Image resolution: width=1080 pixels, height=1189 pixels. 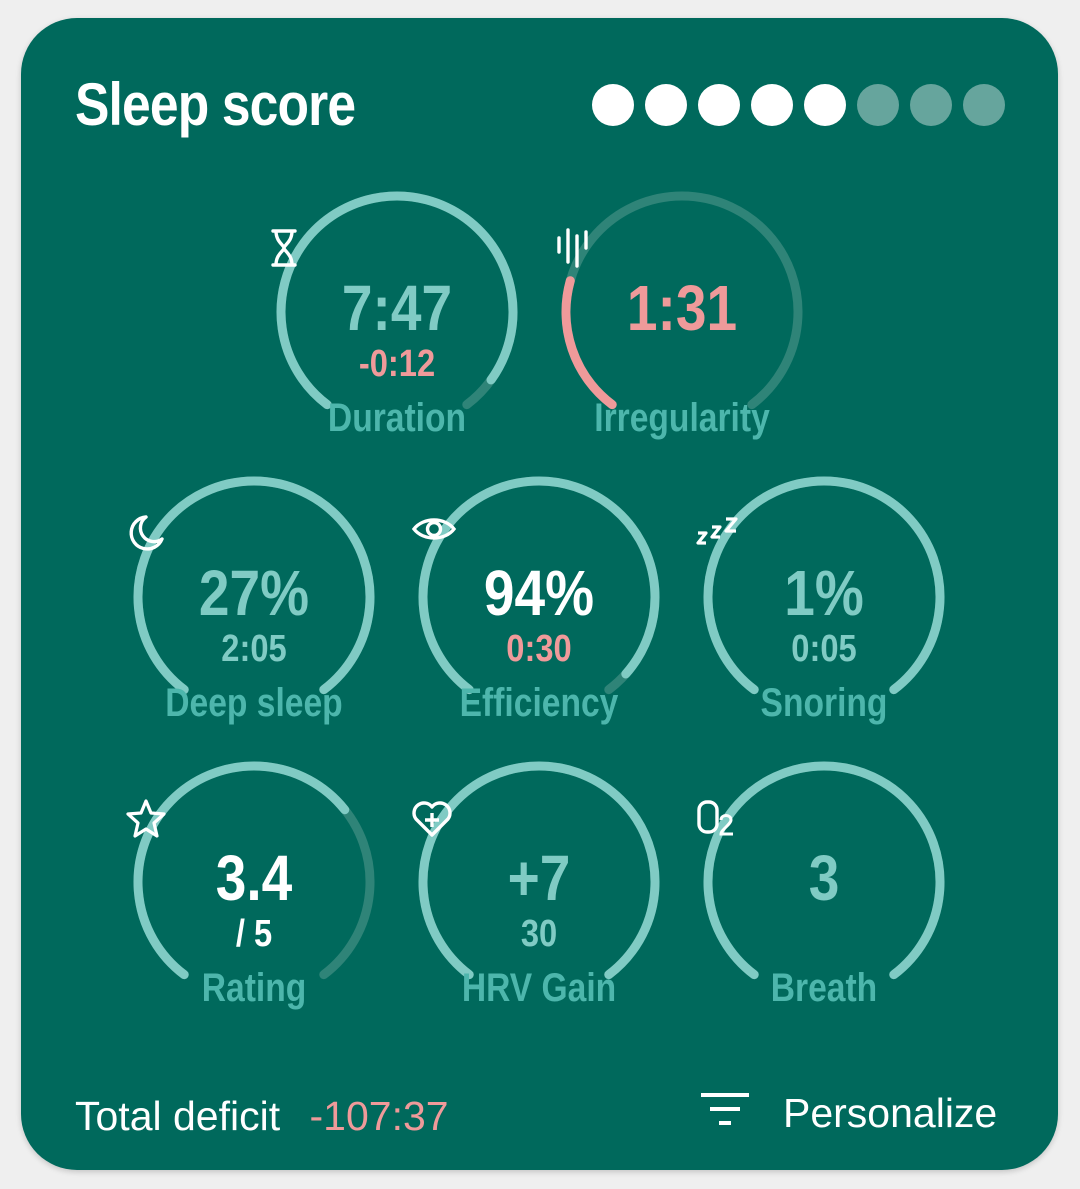 I want to click on deep-sleep-value: 27%, so click(x=254, y=593).